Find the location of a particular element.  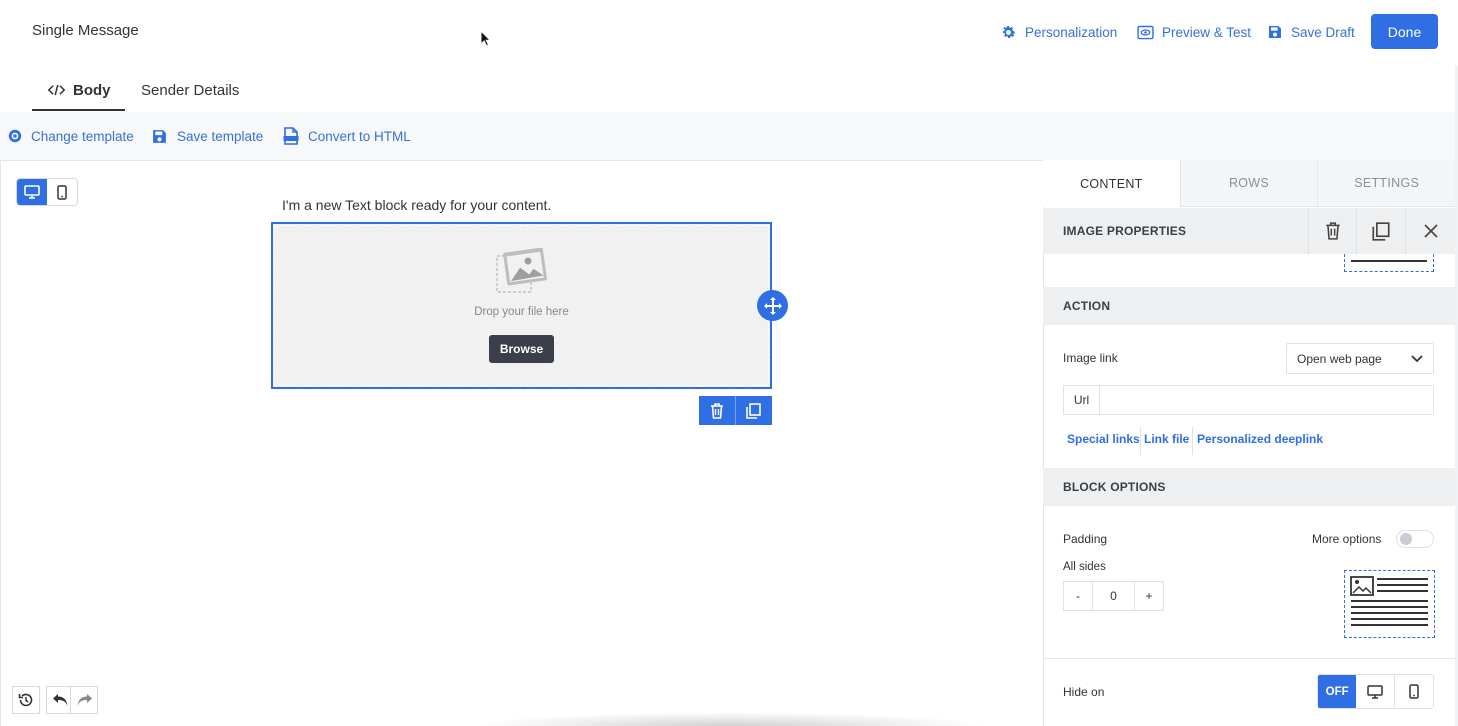

redo-icon is located at coordinates (84, 700).